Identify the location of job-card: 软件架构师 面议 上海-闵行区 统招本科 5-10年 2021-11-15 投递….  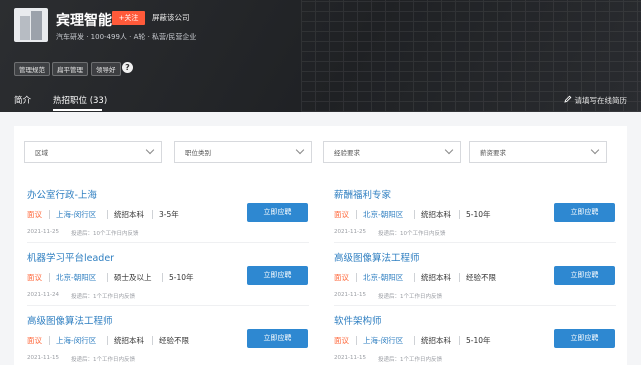
(475, 339).